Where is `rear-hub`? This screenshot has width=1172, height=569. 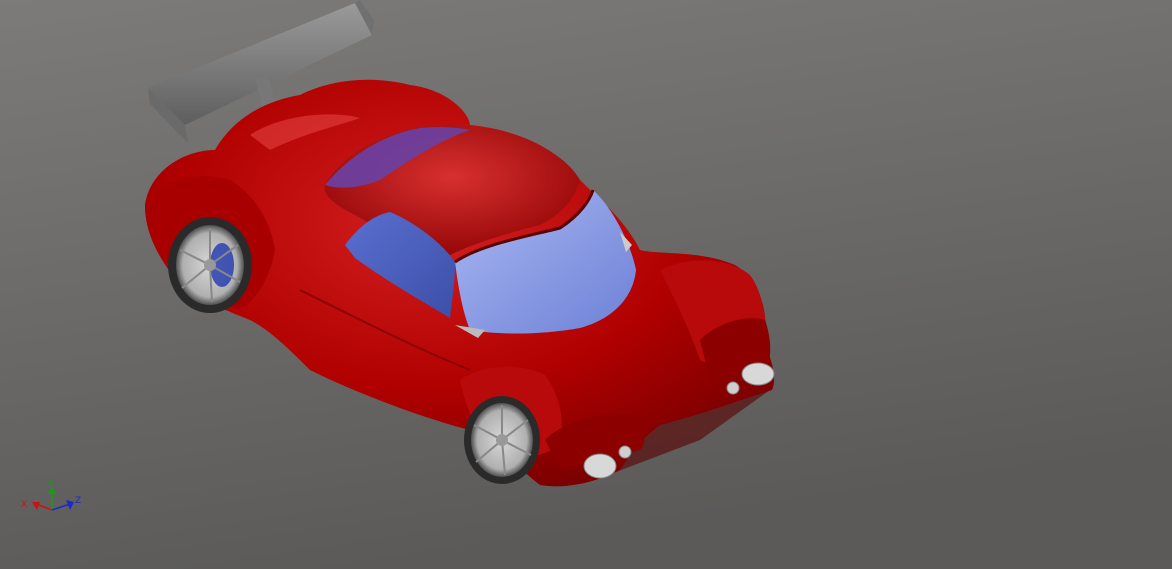 rear-hub is located at coordinates (210, 265).